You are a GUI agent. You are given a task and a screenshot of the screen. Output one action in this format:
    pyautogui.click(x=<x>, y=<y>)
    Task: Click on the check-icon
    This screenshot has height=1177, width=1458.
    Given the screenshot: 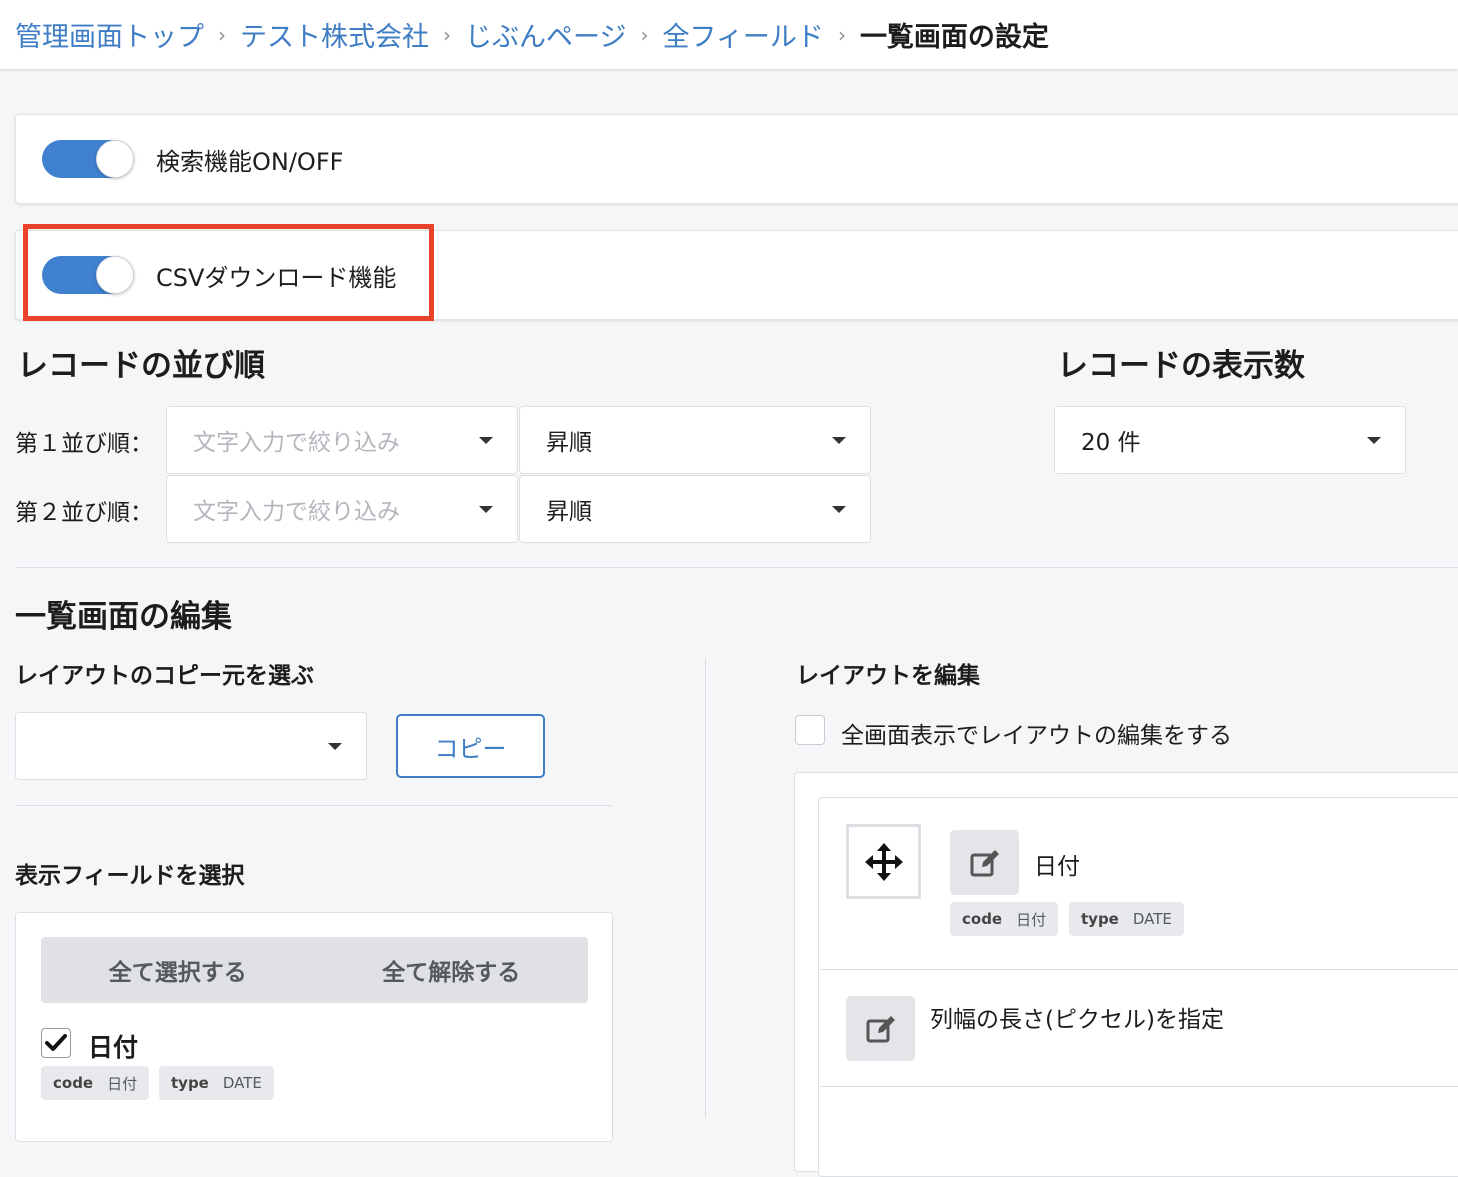 What is the action you would take?
    pyautogui.click(x=56, y=1042)
    